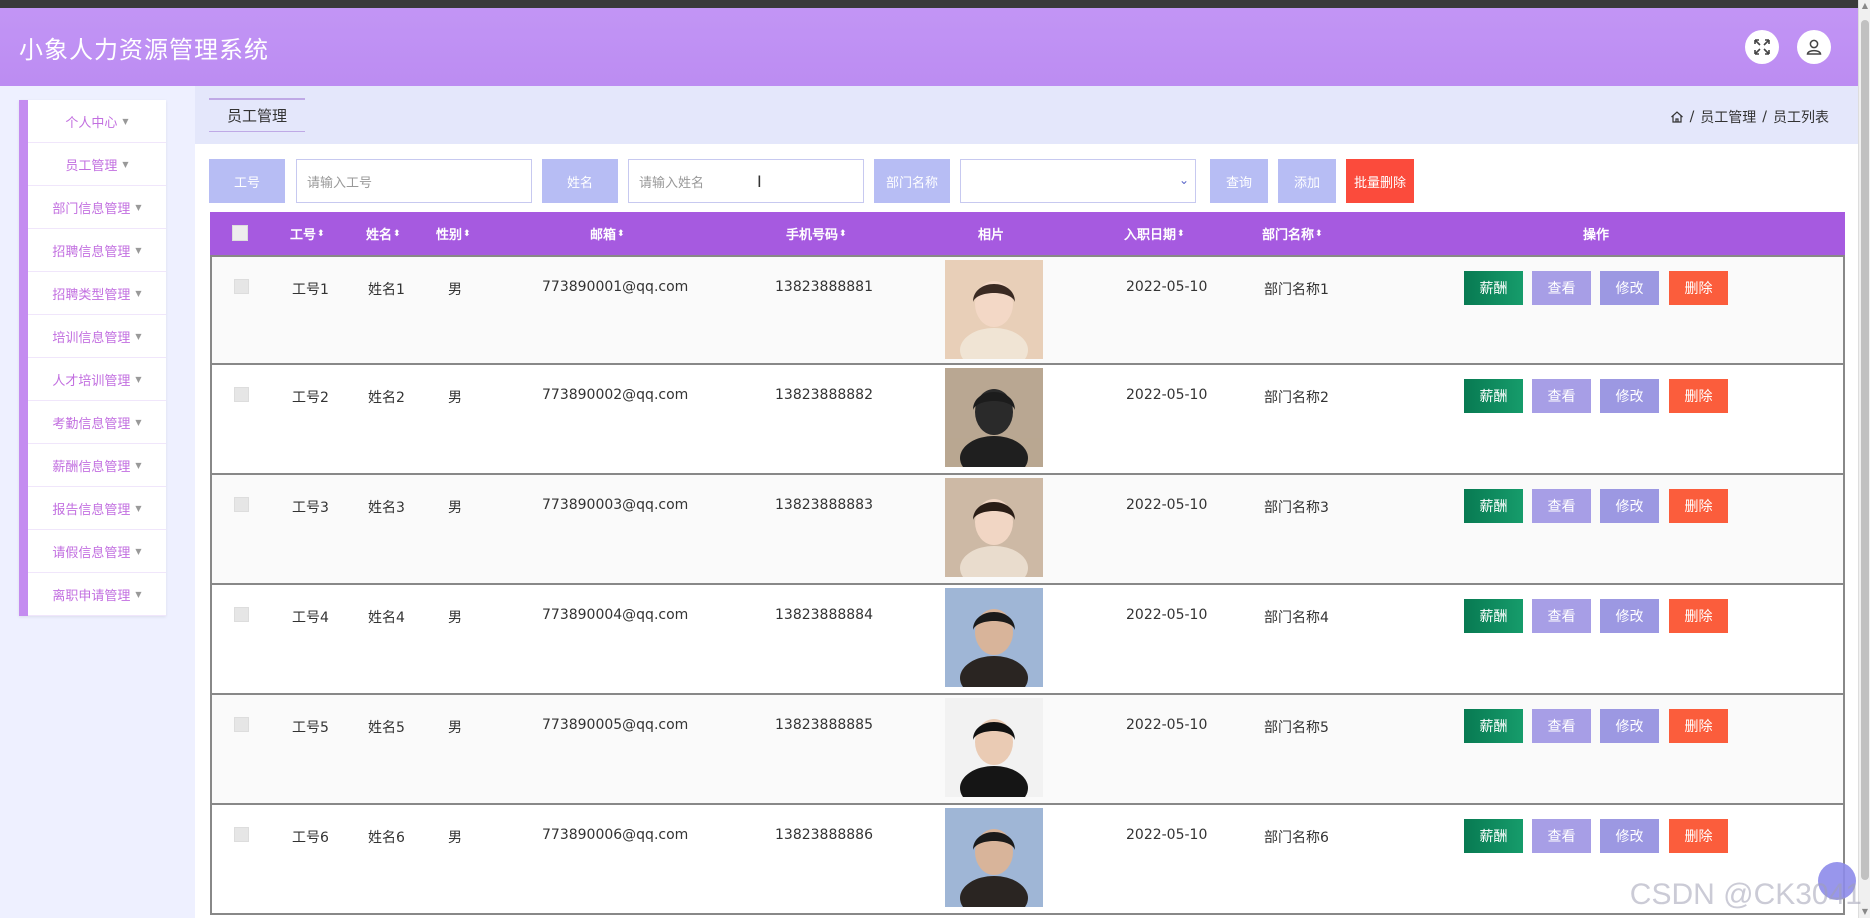  What do you see at coordinates (453, 233) in the screenshot?
I see `th-gender: 性别 ⬍` at bounding box center [453, 233].